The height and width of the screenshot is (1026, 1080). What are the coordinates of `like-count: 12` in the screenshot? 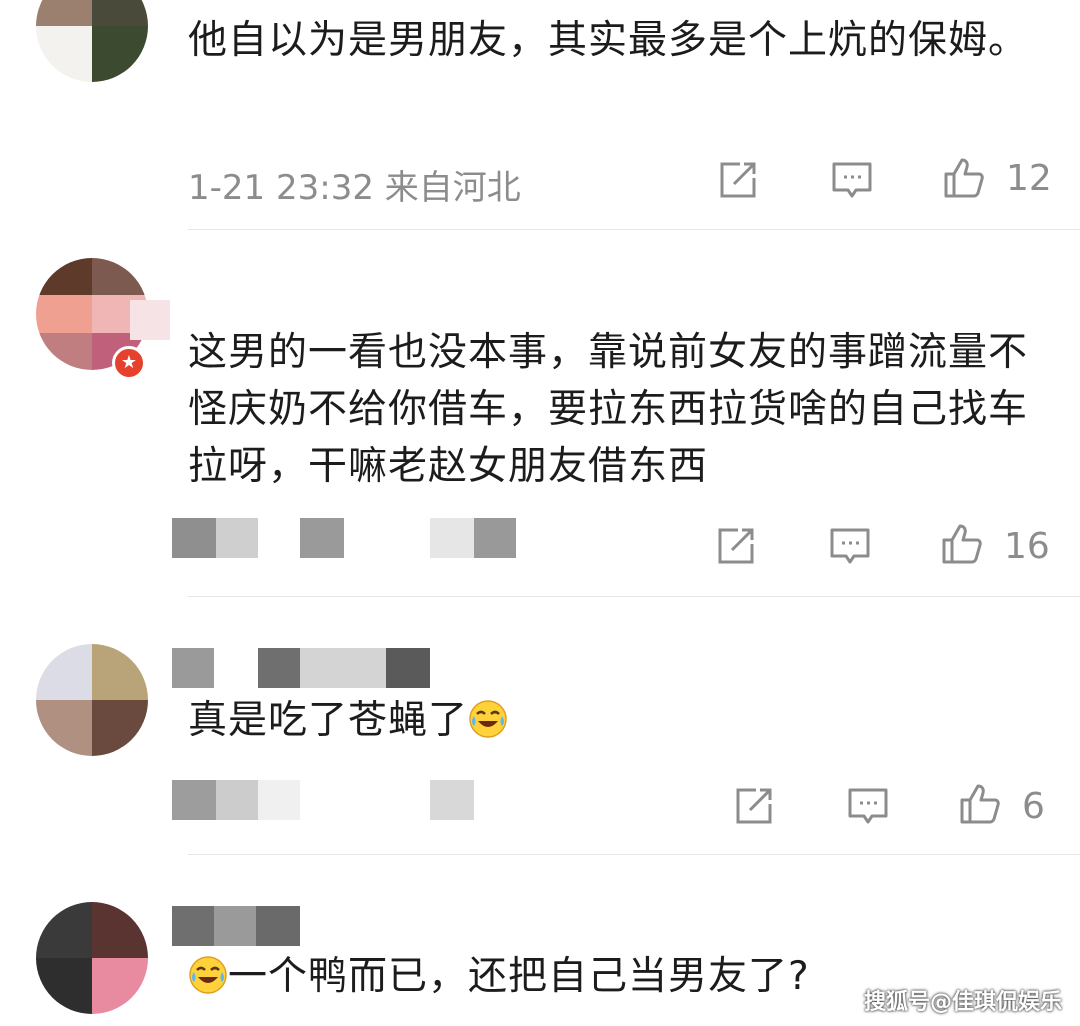 It's located at (1029, 178).